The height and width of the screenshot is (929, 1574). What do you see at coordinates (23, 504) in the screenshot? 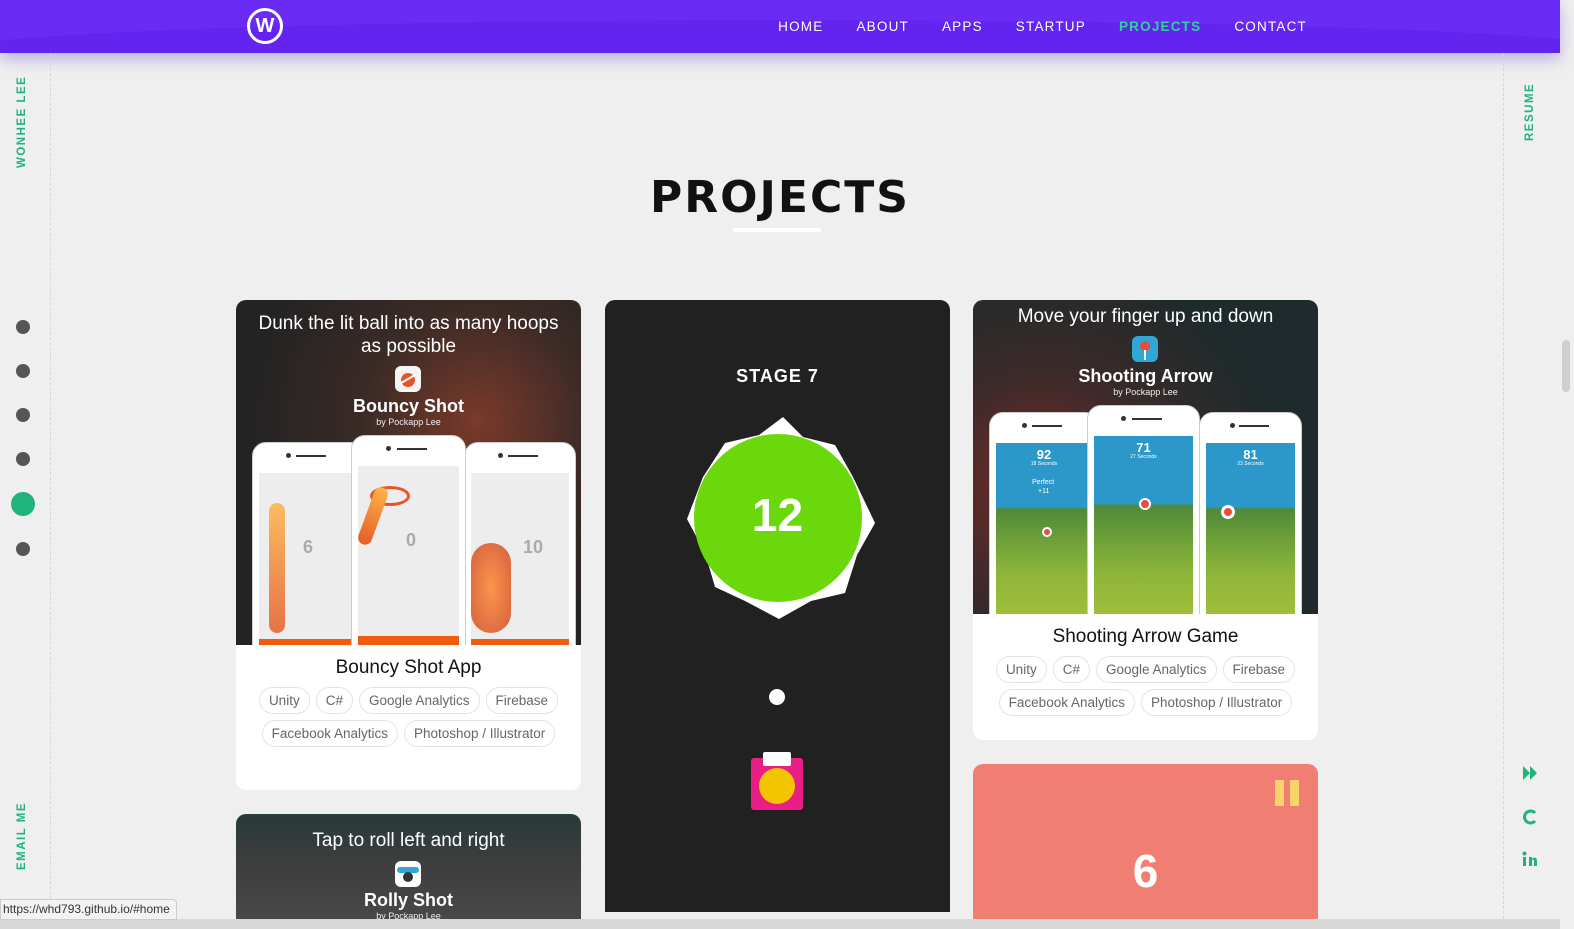
I see `section-dot-5-active` at bounding box center [23, 504].